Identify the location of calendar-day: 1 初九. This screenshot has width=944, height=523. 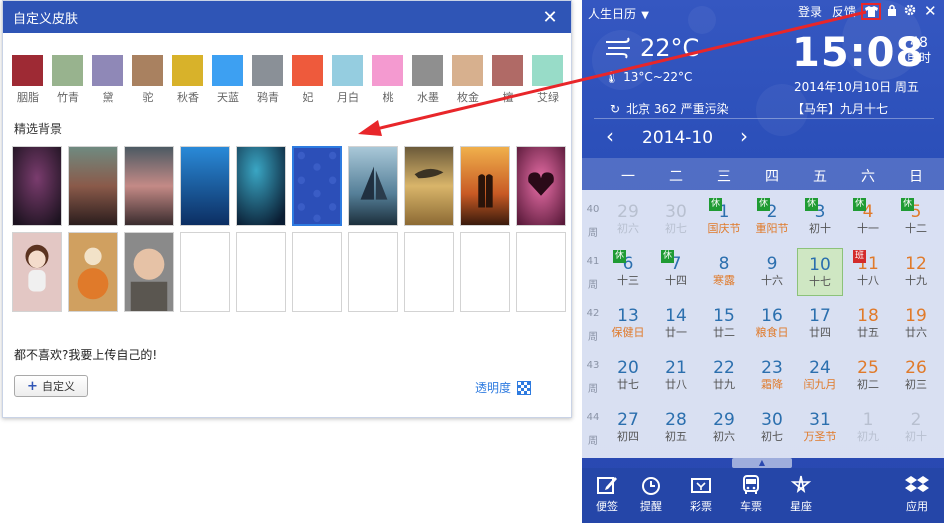
(868, 428).